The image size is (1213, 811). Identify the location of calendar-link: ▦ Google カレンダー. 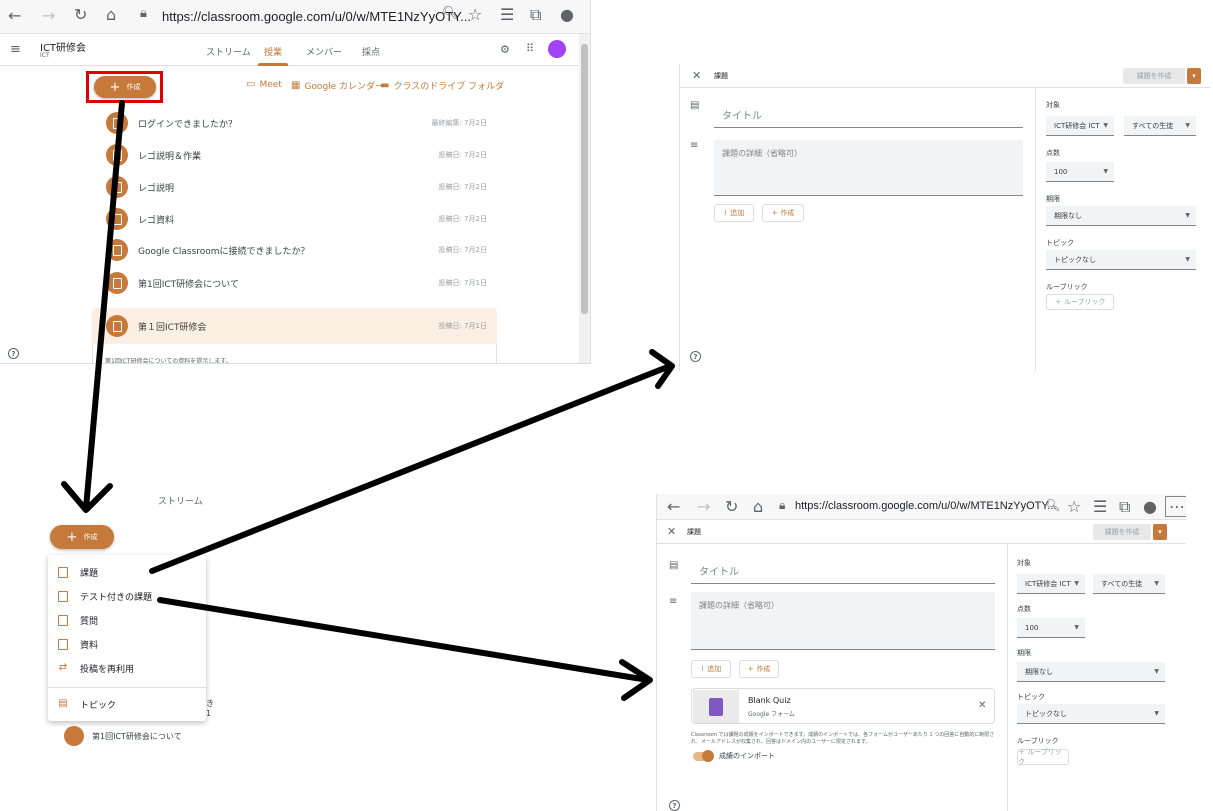
(337, 85).